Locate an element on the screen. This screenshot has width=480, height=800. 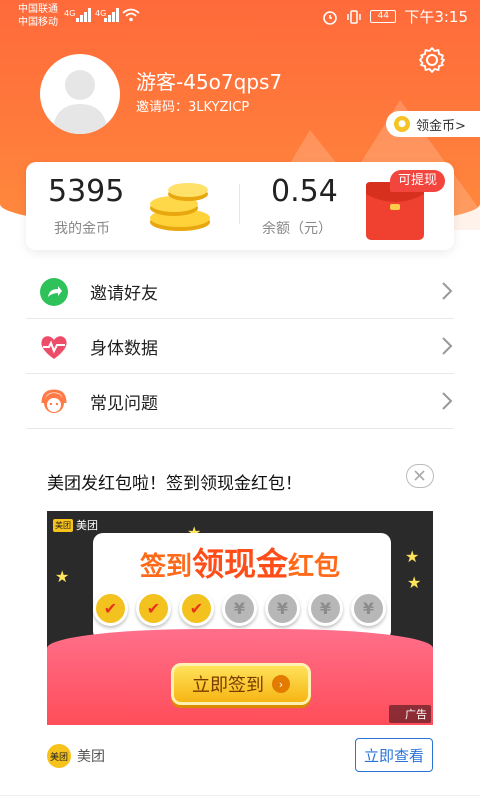
menu-label: 常见问题 is located at coordinates (124, 404).